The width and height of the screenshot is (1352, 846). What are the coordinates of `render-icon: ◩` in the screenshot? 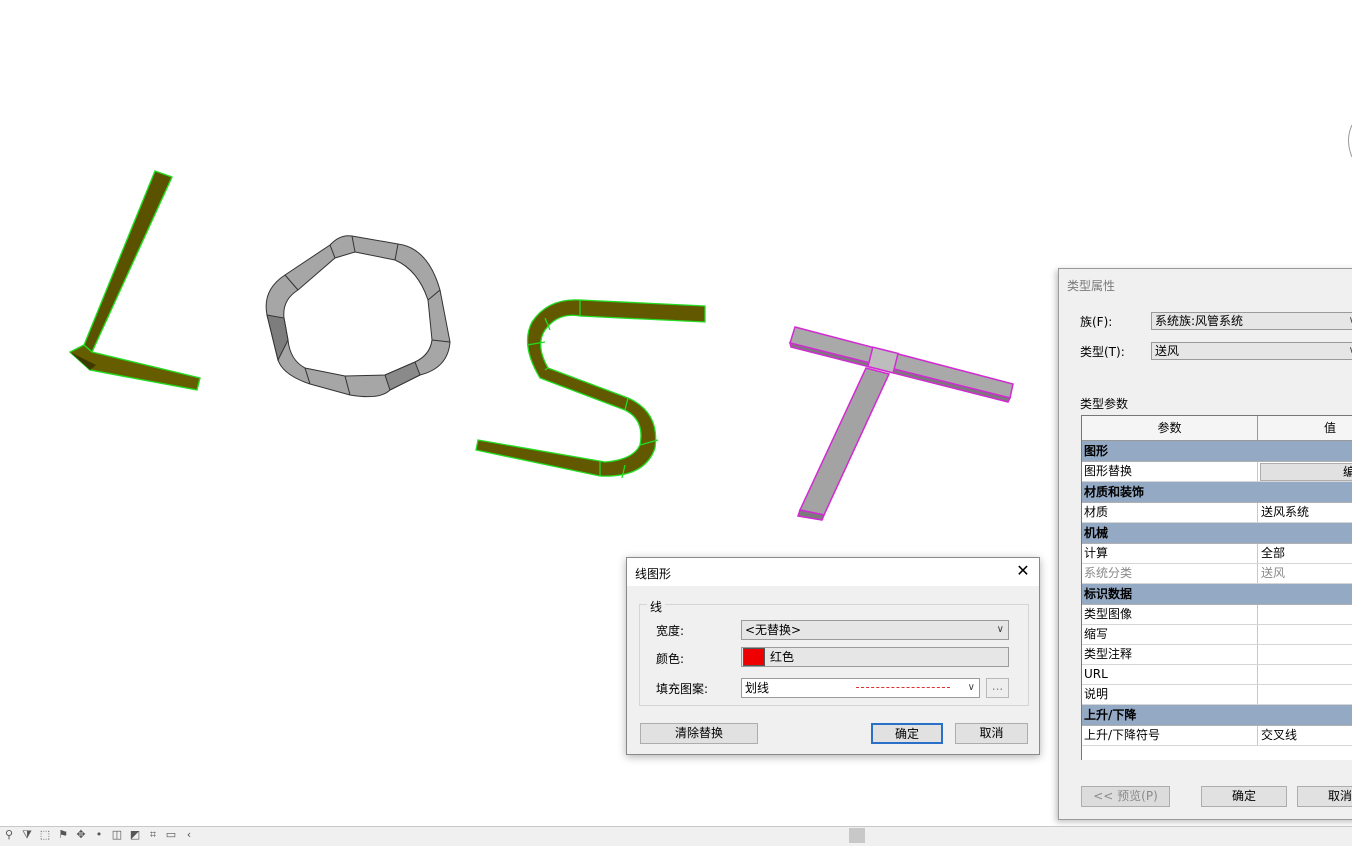 It's located at (135, 835).